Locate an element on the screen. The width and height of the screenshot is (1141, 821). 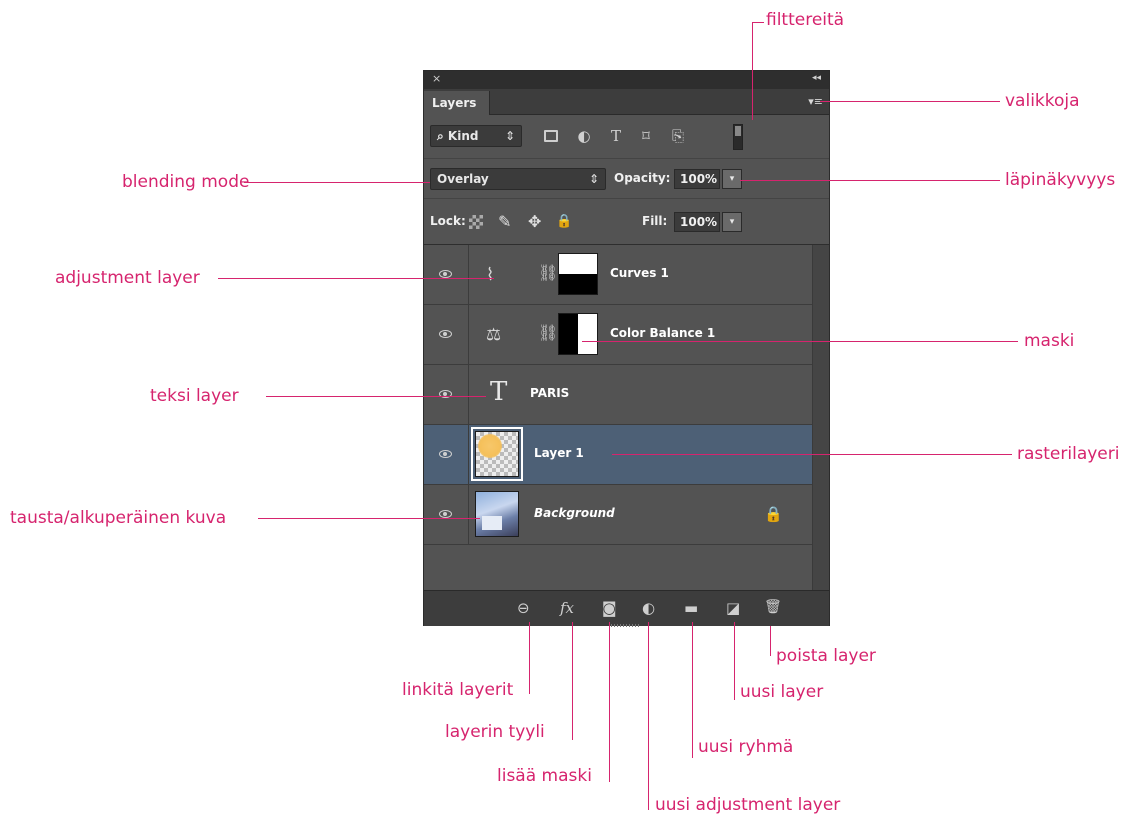
annotation-new-adjustment-layer: uusi adjustment layer is located at coordinates (748, 805).